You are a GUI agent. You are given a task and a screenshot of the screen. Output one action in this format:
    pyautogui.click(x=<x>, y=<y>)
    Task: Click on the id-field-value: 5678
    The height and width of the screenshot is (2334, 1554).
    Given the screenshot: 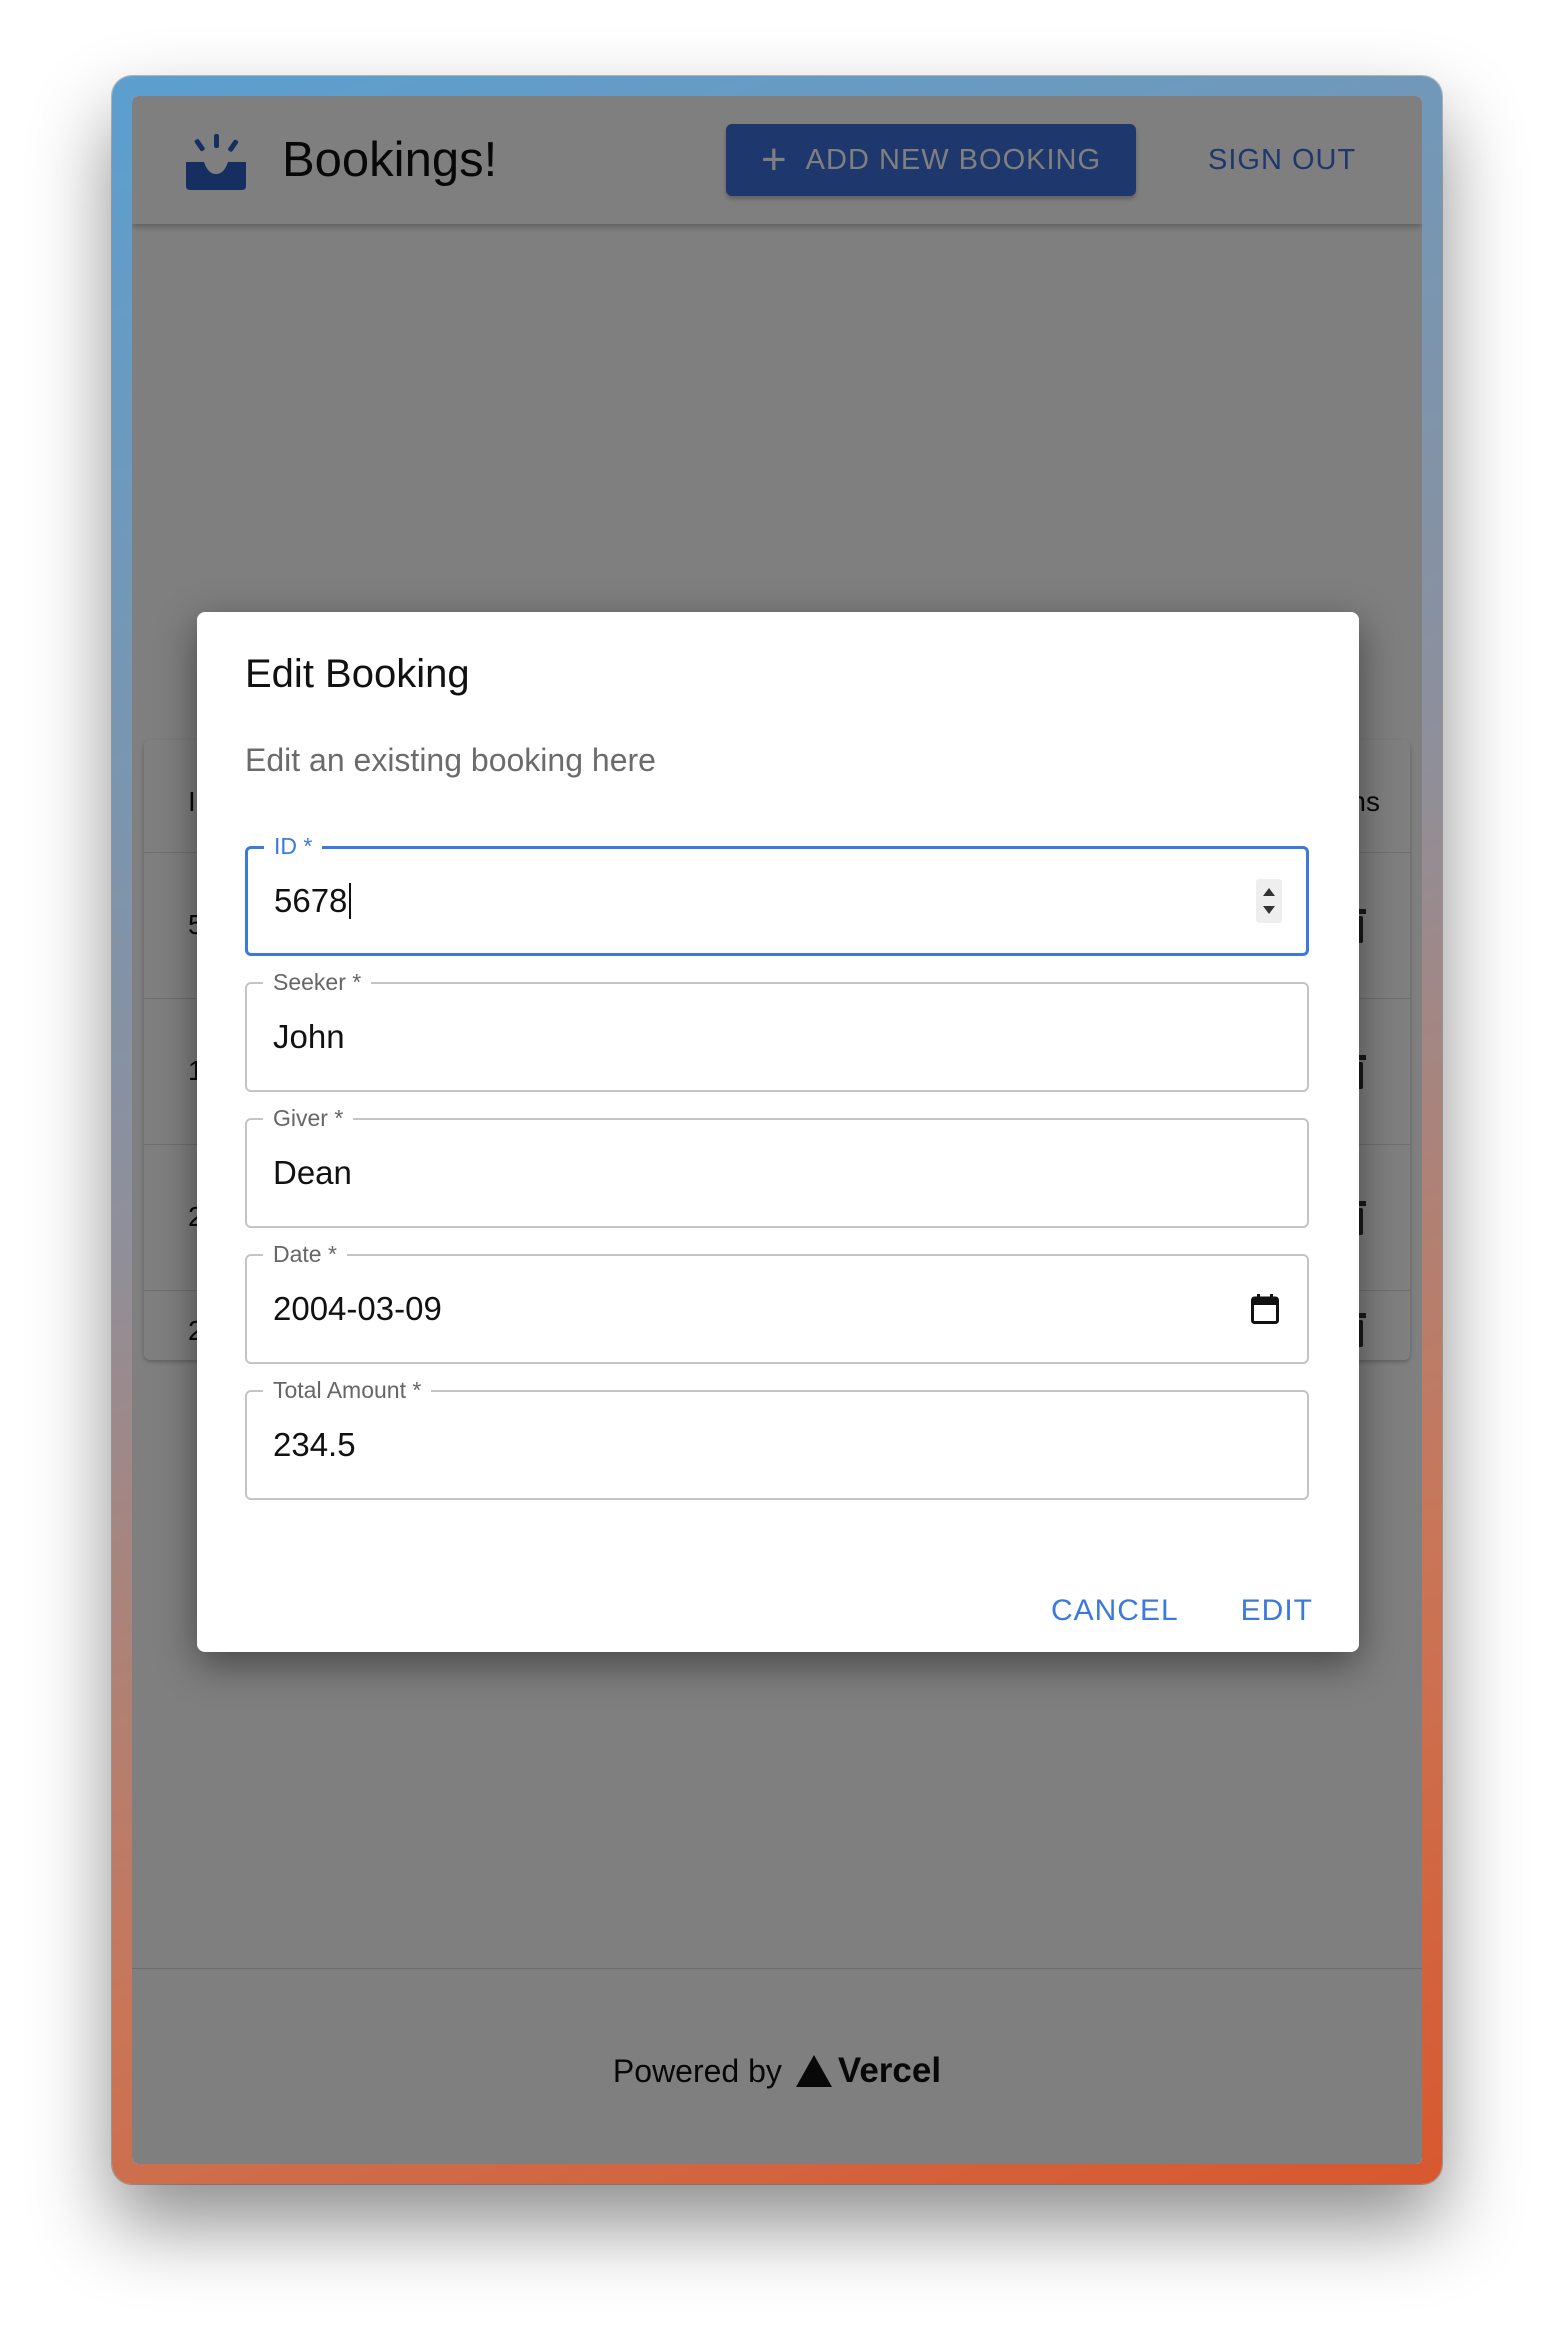 What is the action you would take?
    pyautogui.click(x=311, y=900)
    